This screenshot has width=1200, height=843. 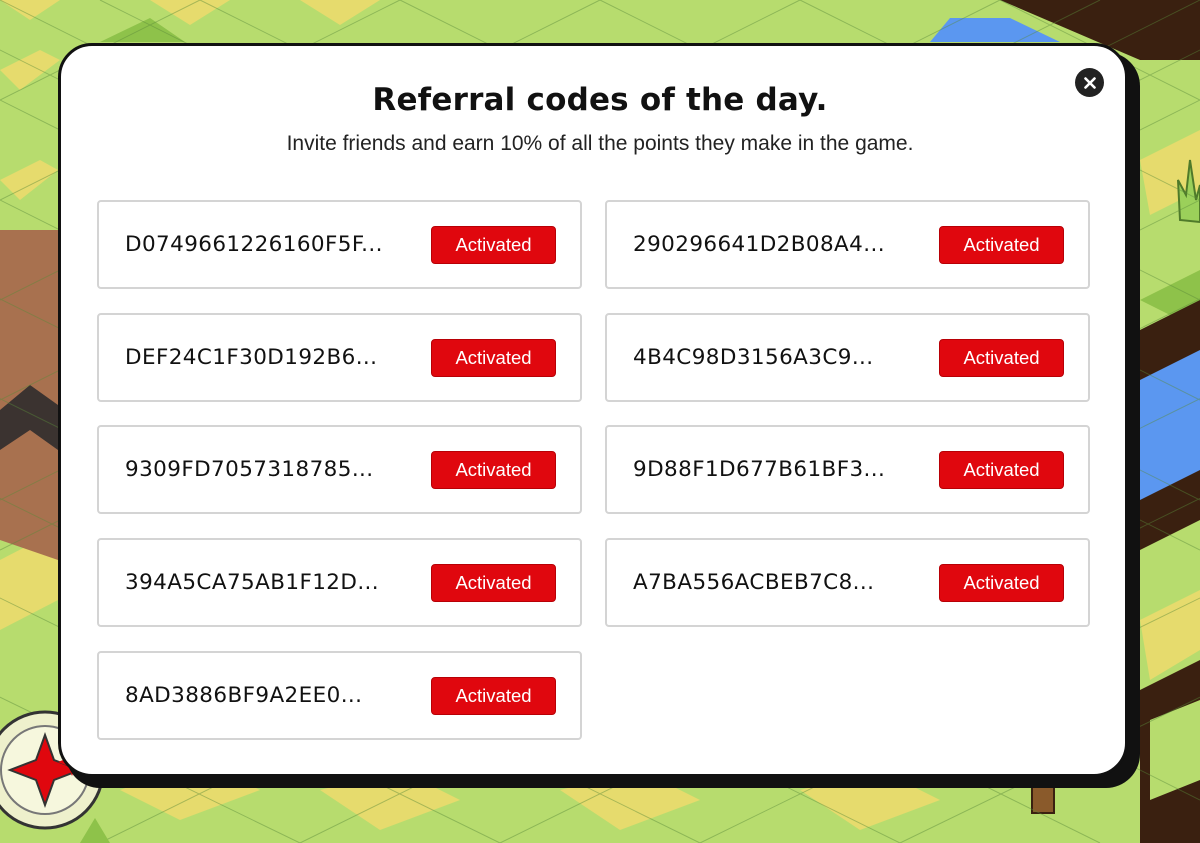 I want to click on referral-code-card: A7BA556ACBEB7C8... Activated, so click(x=847, y=582).